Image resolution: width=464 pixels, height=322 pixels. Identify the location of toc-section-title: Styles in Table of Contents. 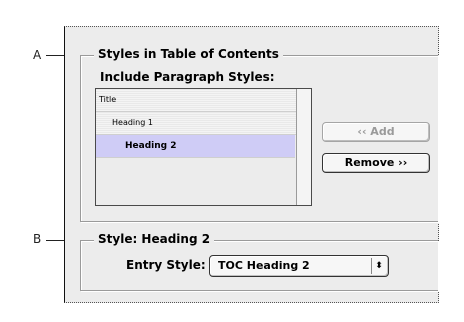
(188, 54).